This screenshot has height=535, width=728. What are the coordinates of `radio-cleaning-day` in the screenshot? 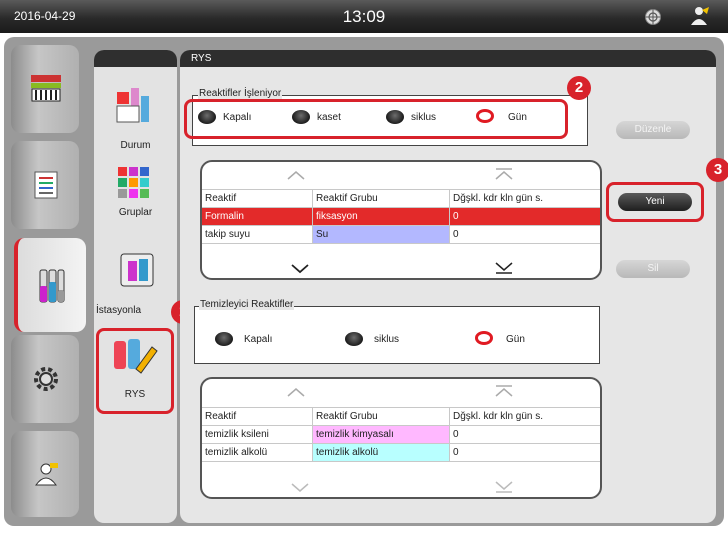 It's located at (484, 338).